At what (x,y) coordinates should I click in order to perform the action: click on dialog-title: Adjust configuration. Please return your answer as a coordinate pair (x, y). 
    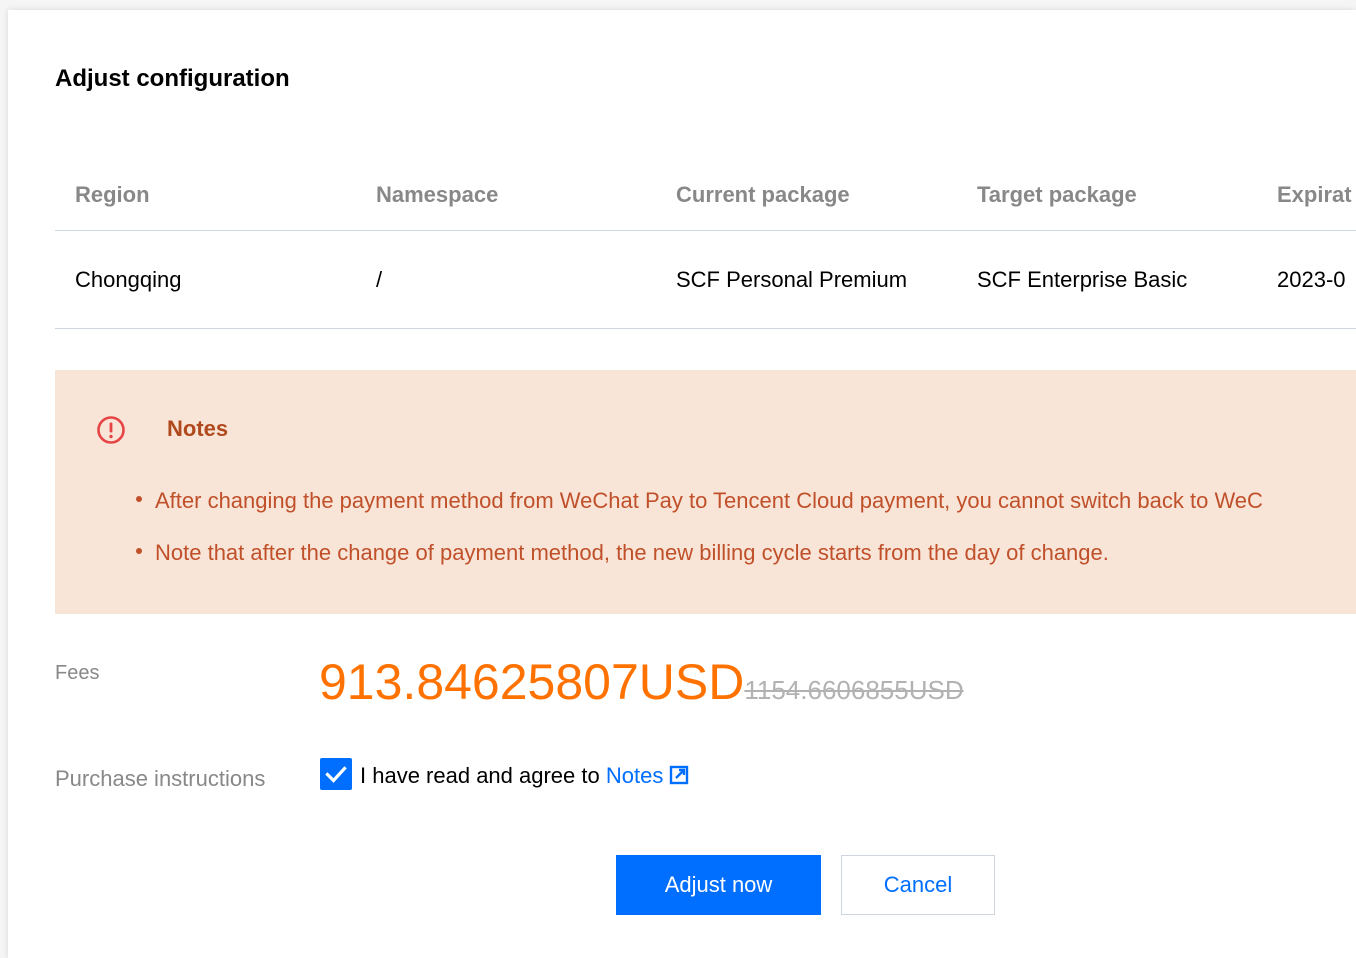
    Looking at the image, I should click on (172, 78).